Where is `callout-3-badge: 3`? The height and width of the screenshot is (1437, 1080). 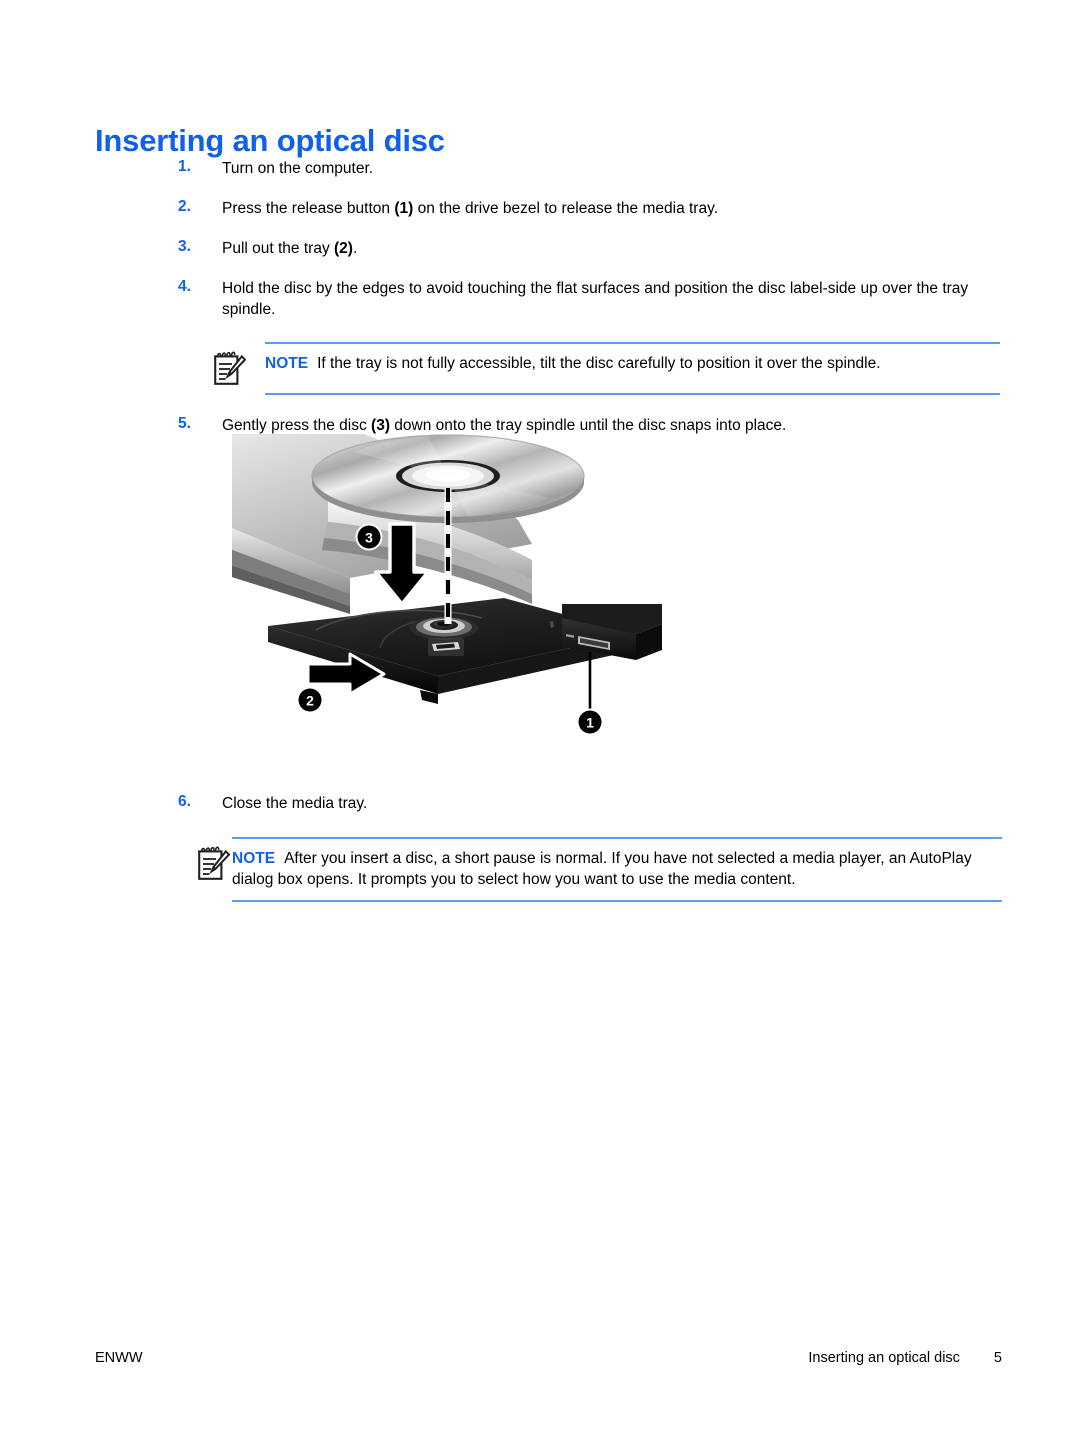 callout-3-badge: 3 is located at coordinates (369, 537).